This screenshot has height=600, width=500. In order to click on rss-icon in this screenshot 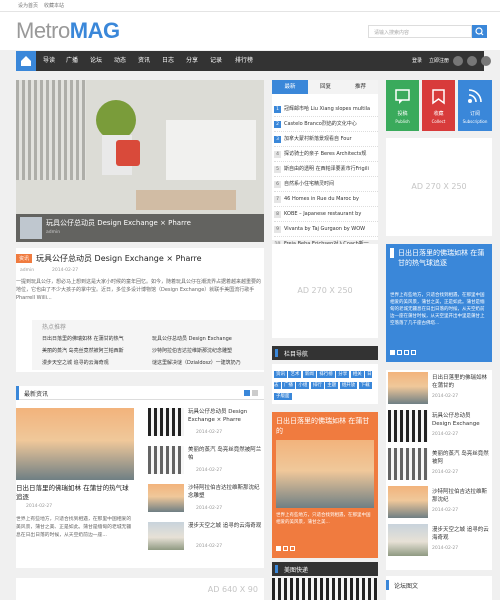, I will do `click(475, 96)`.